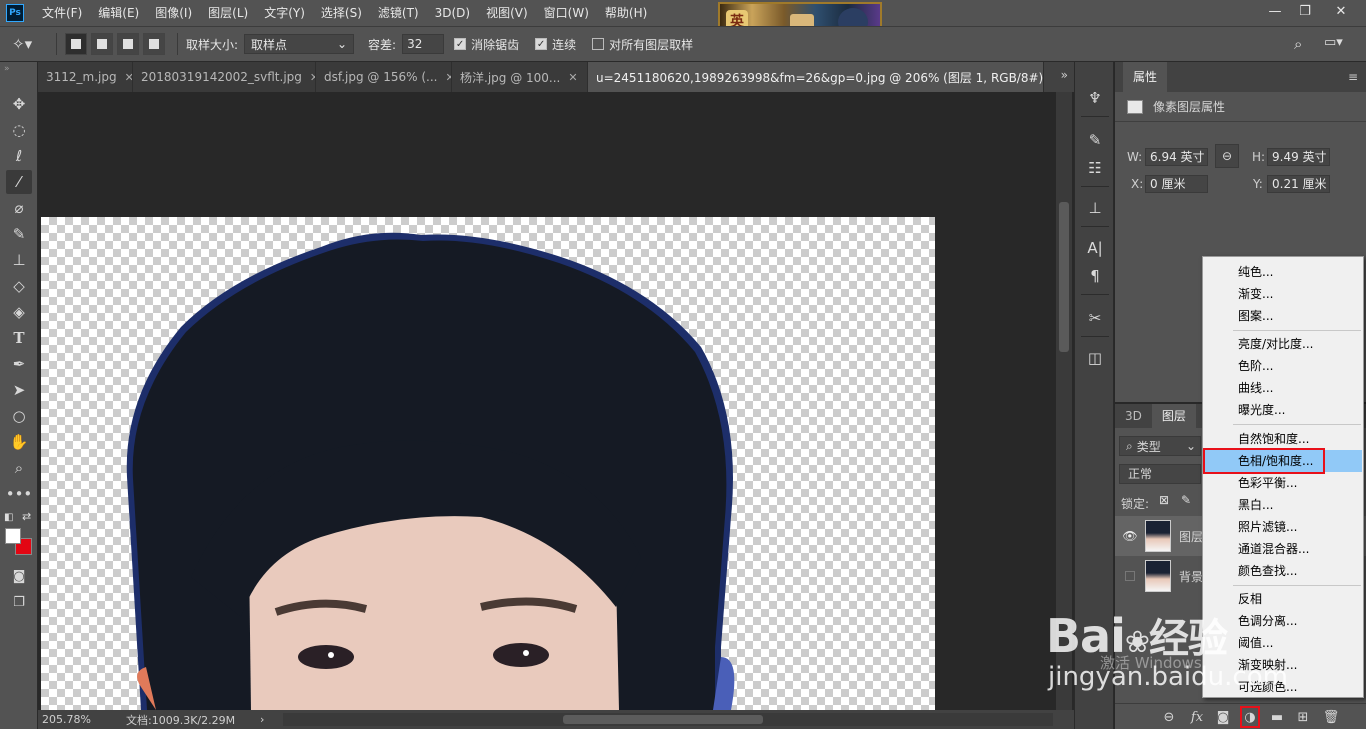 Image resolution: width=1366 pixels, height=729 pixels. I want to click on tolerance-input, so click(423, 44).